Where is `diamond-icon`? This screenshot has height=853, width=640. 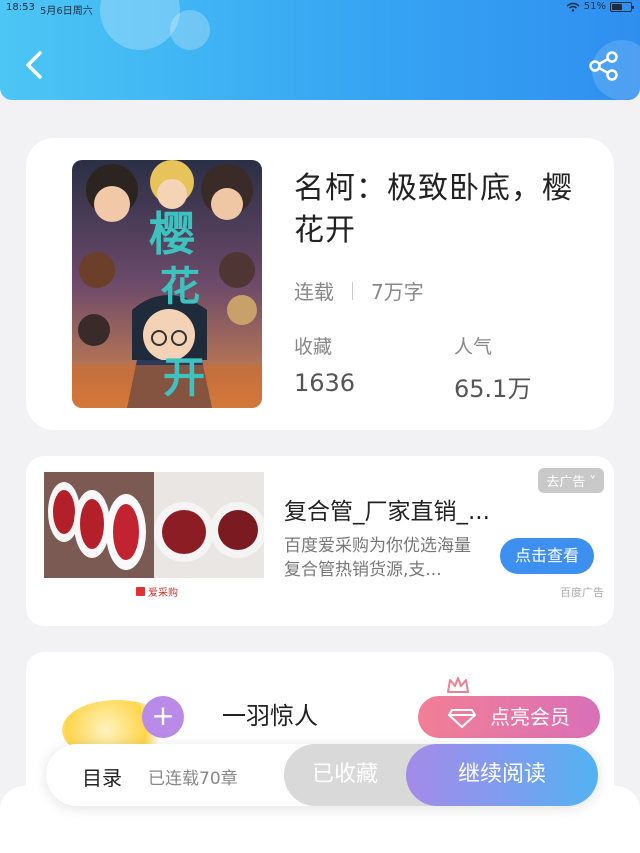 diamond-icon is located at coordinates (462, 718).